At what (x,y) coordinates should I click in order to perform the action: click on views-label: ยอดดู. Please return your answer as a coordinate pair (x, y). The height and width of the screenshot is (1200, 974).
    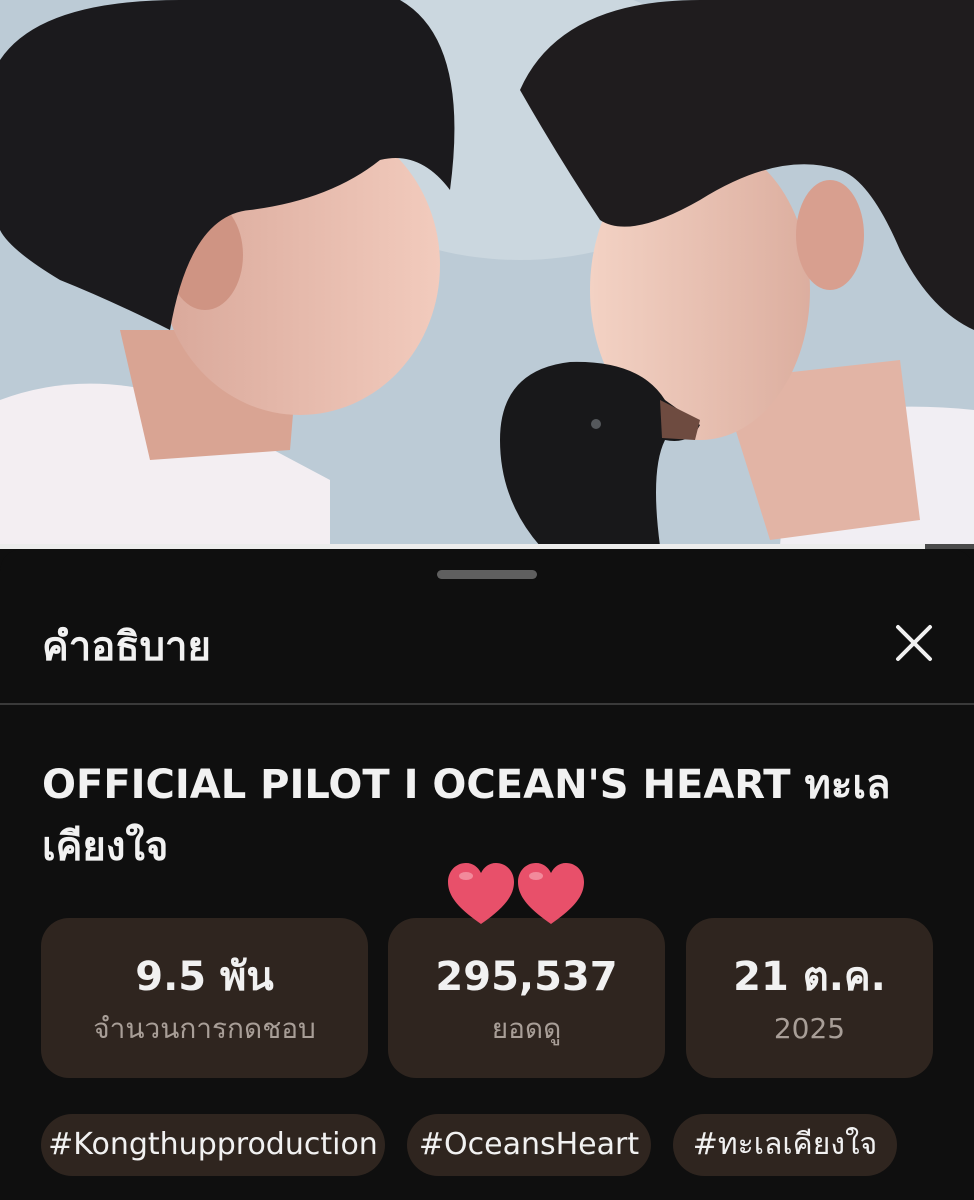
    Looking at the image, I should click on (526, 1028).